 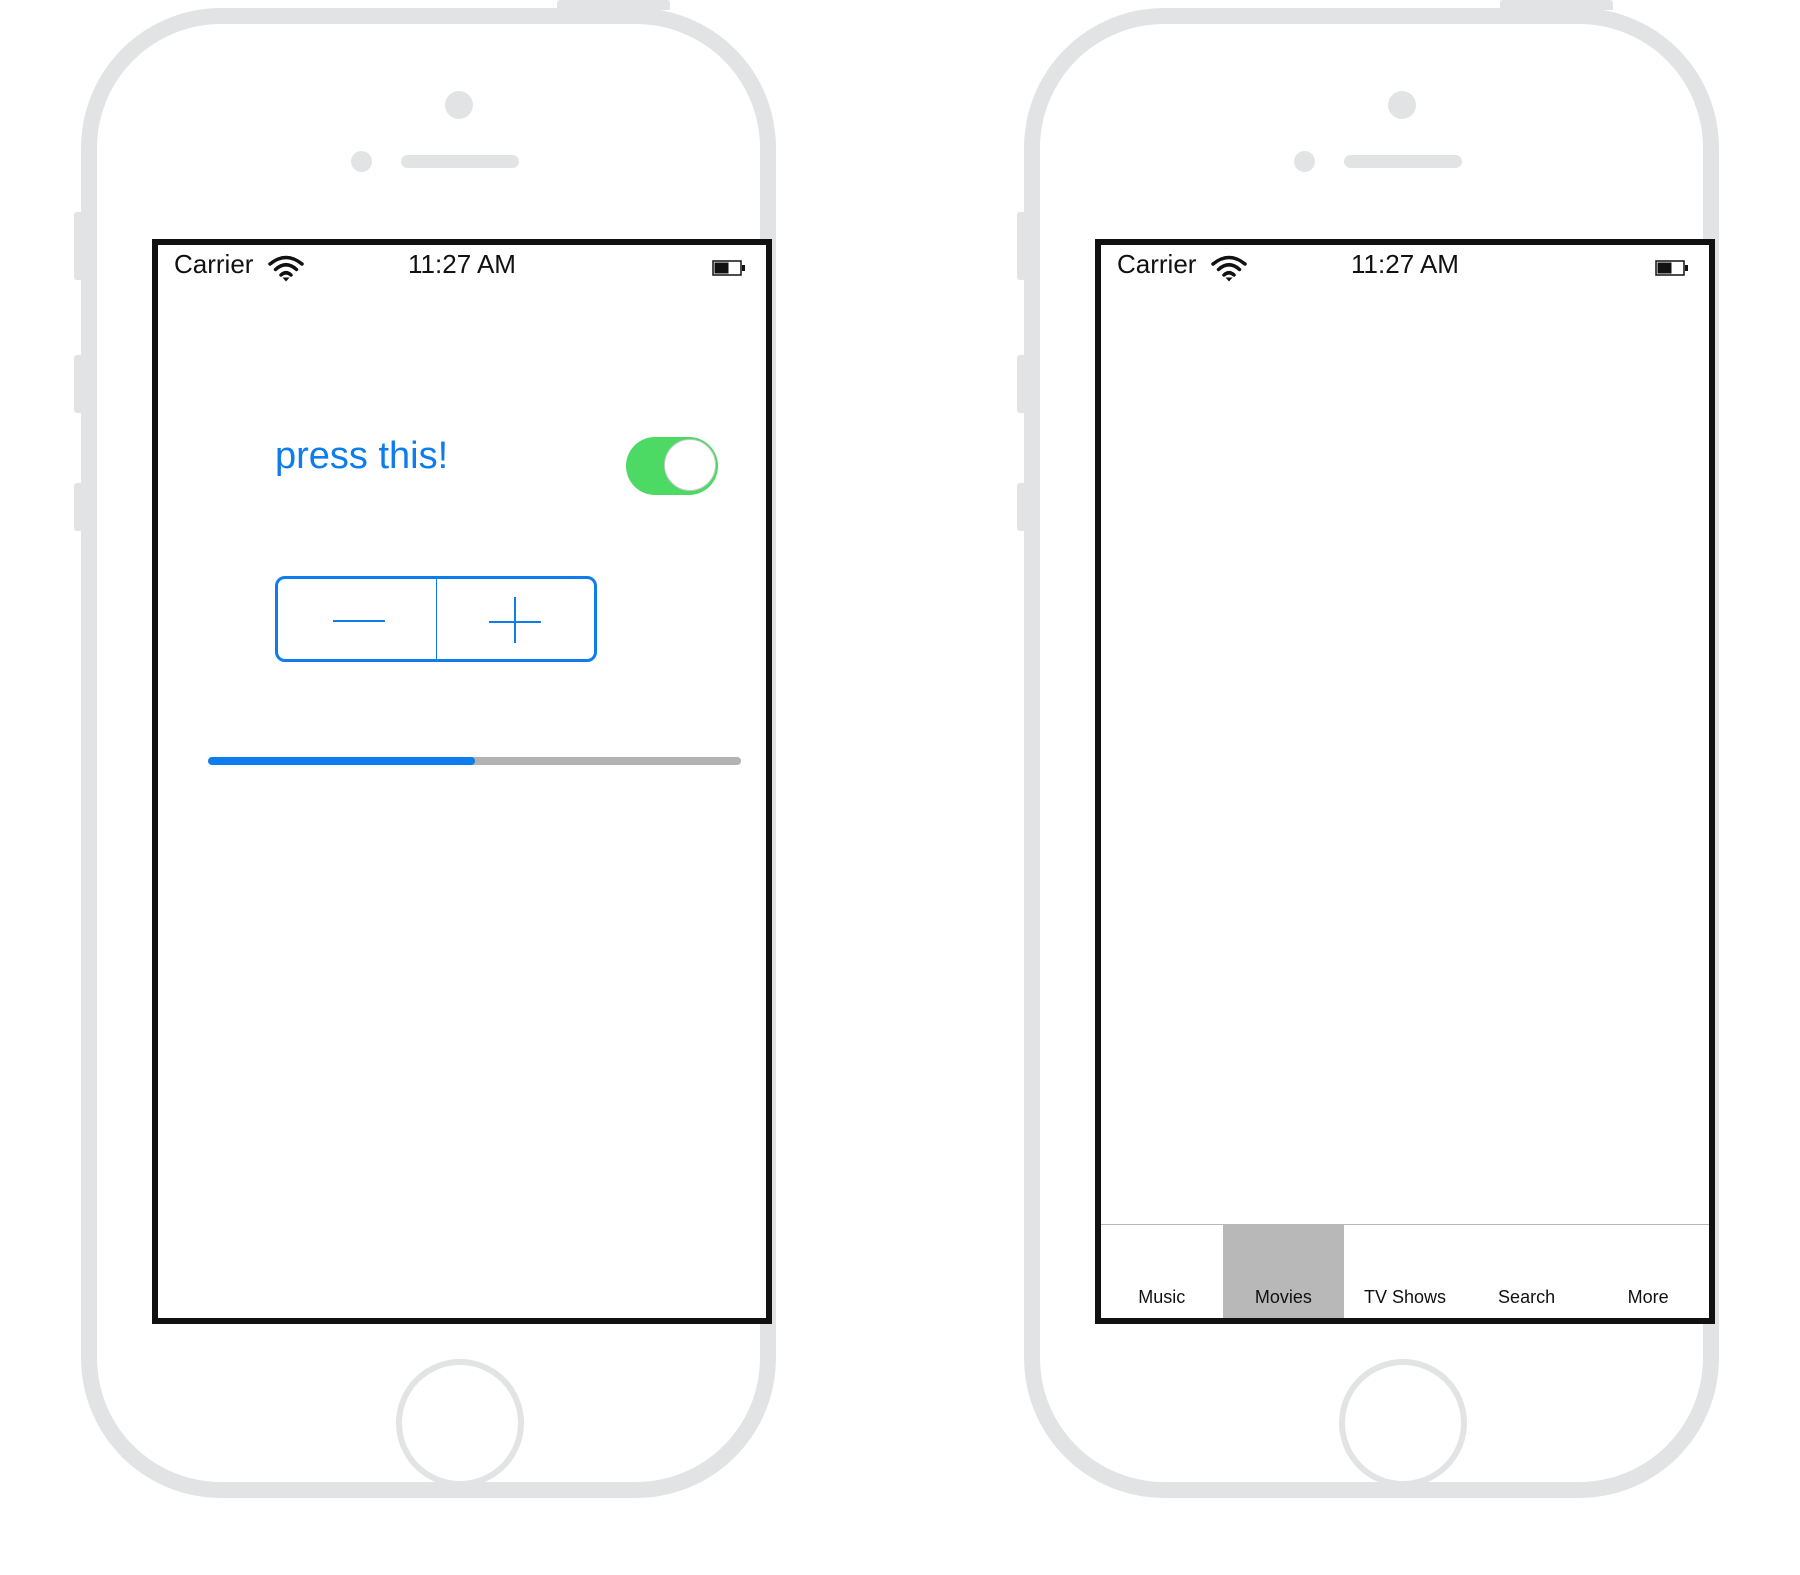 I want to click on press-this-label: press this!, so click(x=361, y=456).